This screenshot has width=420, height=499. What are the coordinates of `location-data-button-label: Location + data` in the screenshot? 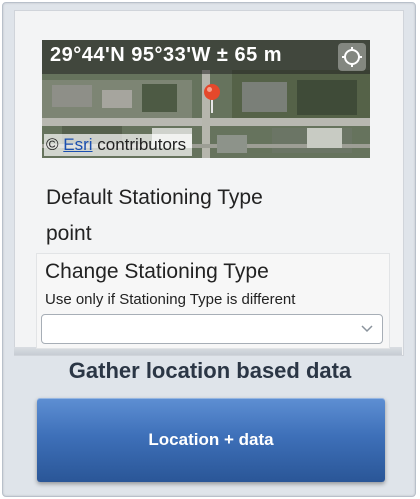 It's located at (211, 439).